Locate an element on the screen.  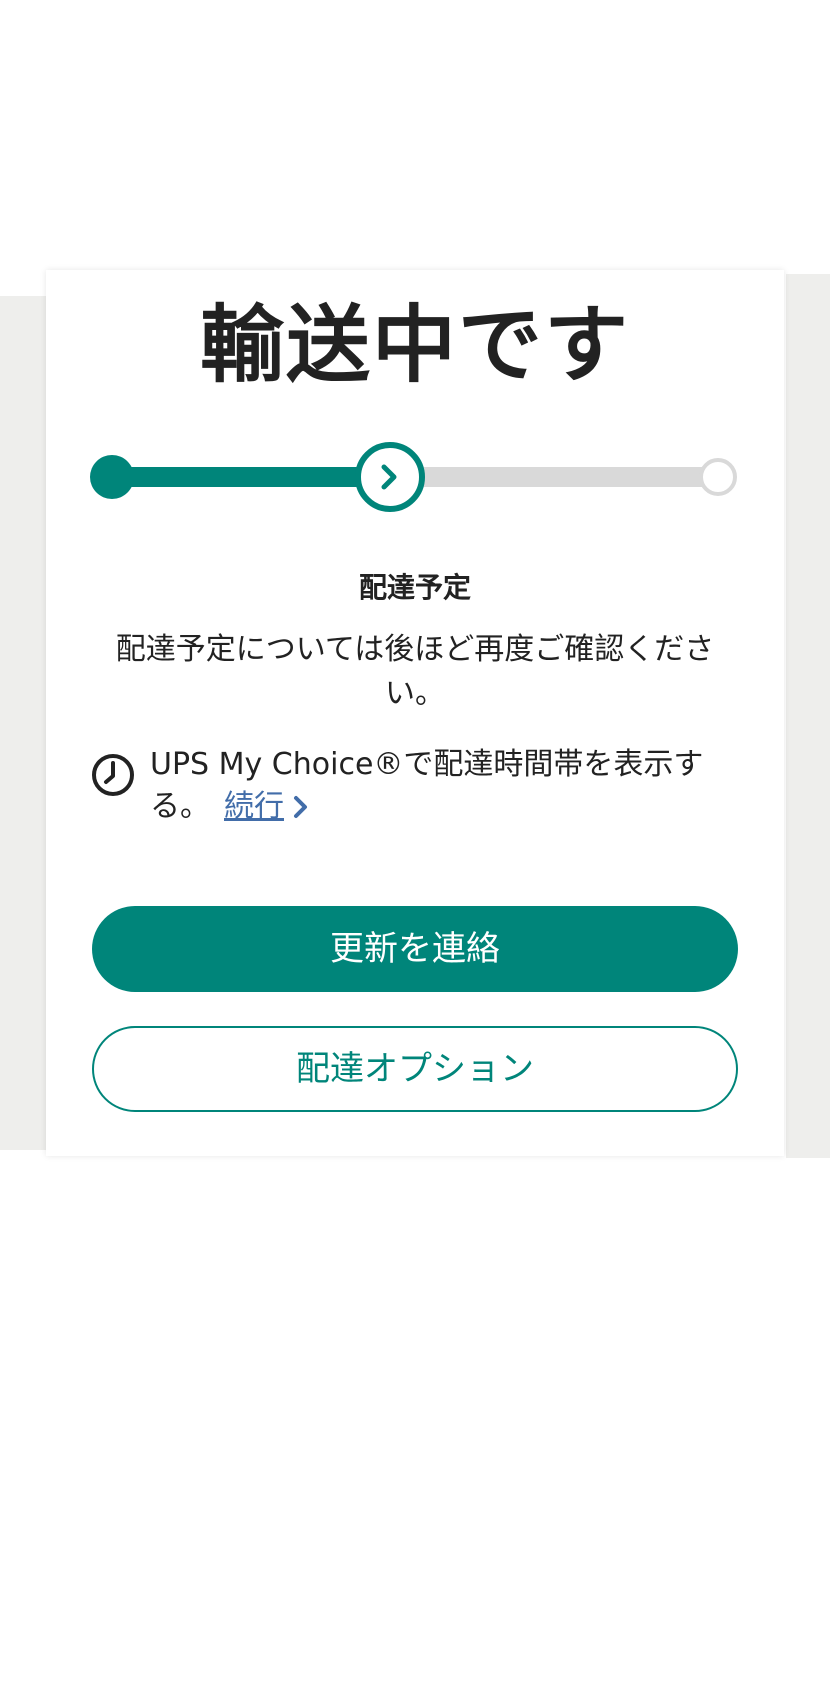
delivery-options-button: 配達オプション is located at coordinates (415, 1069).